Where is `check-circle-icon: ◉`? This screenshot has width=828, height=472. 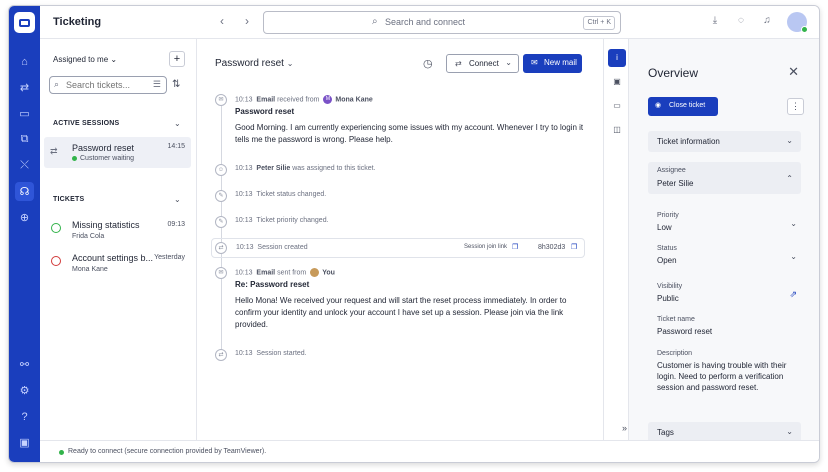
check-circle-icon: ◉ is located at coordinates (658, 105).